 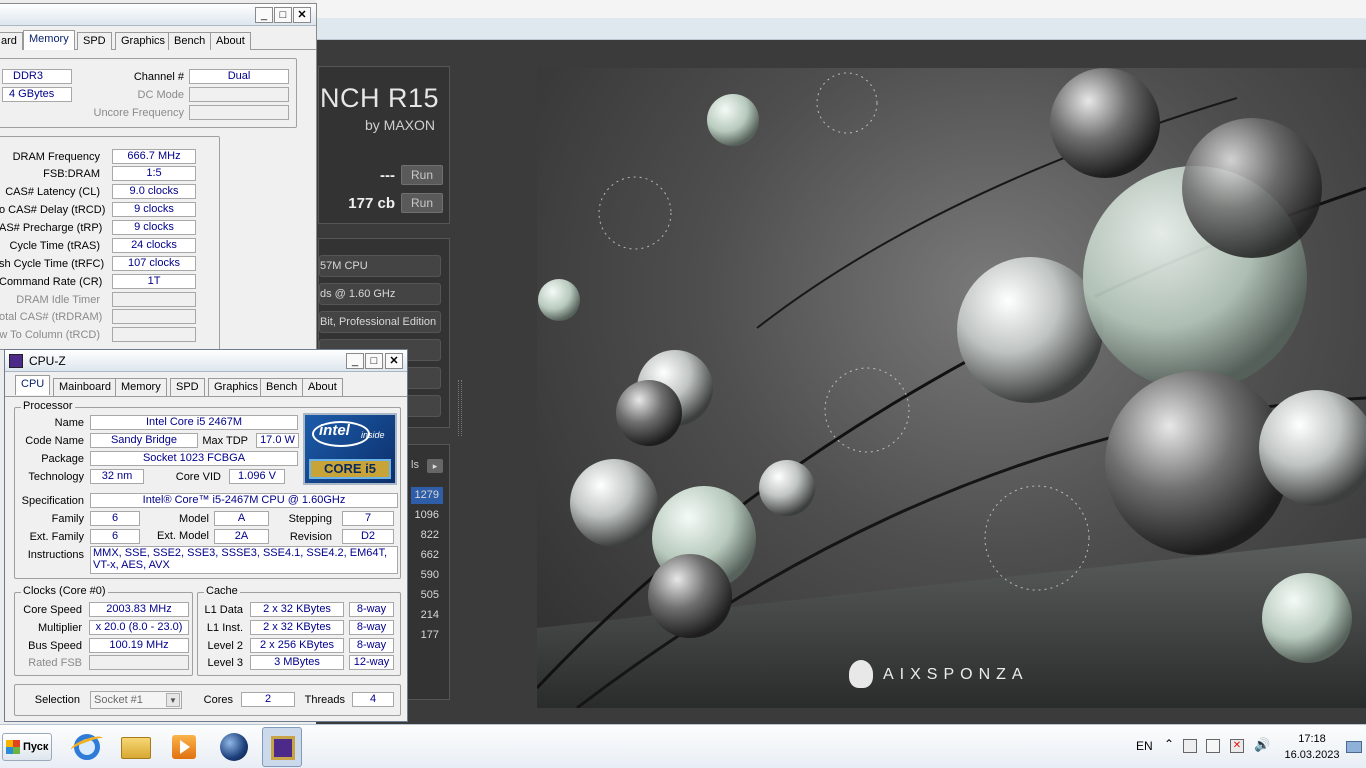 What do you see at coordinates (56, 477) in the screenshot?
I see `technology-label: Technology` at bounding box center [56, 477].